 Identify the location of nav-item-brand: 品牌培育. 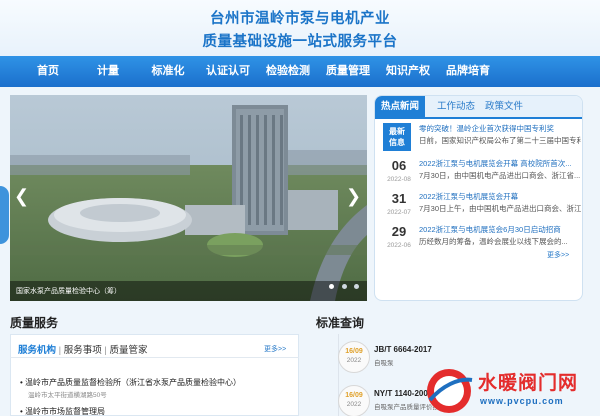
(468, 71).